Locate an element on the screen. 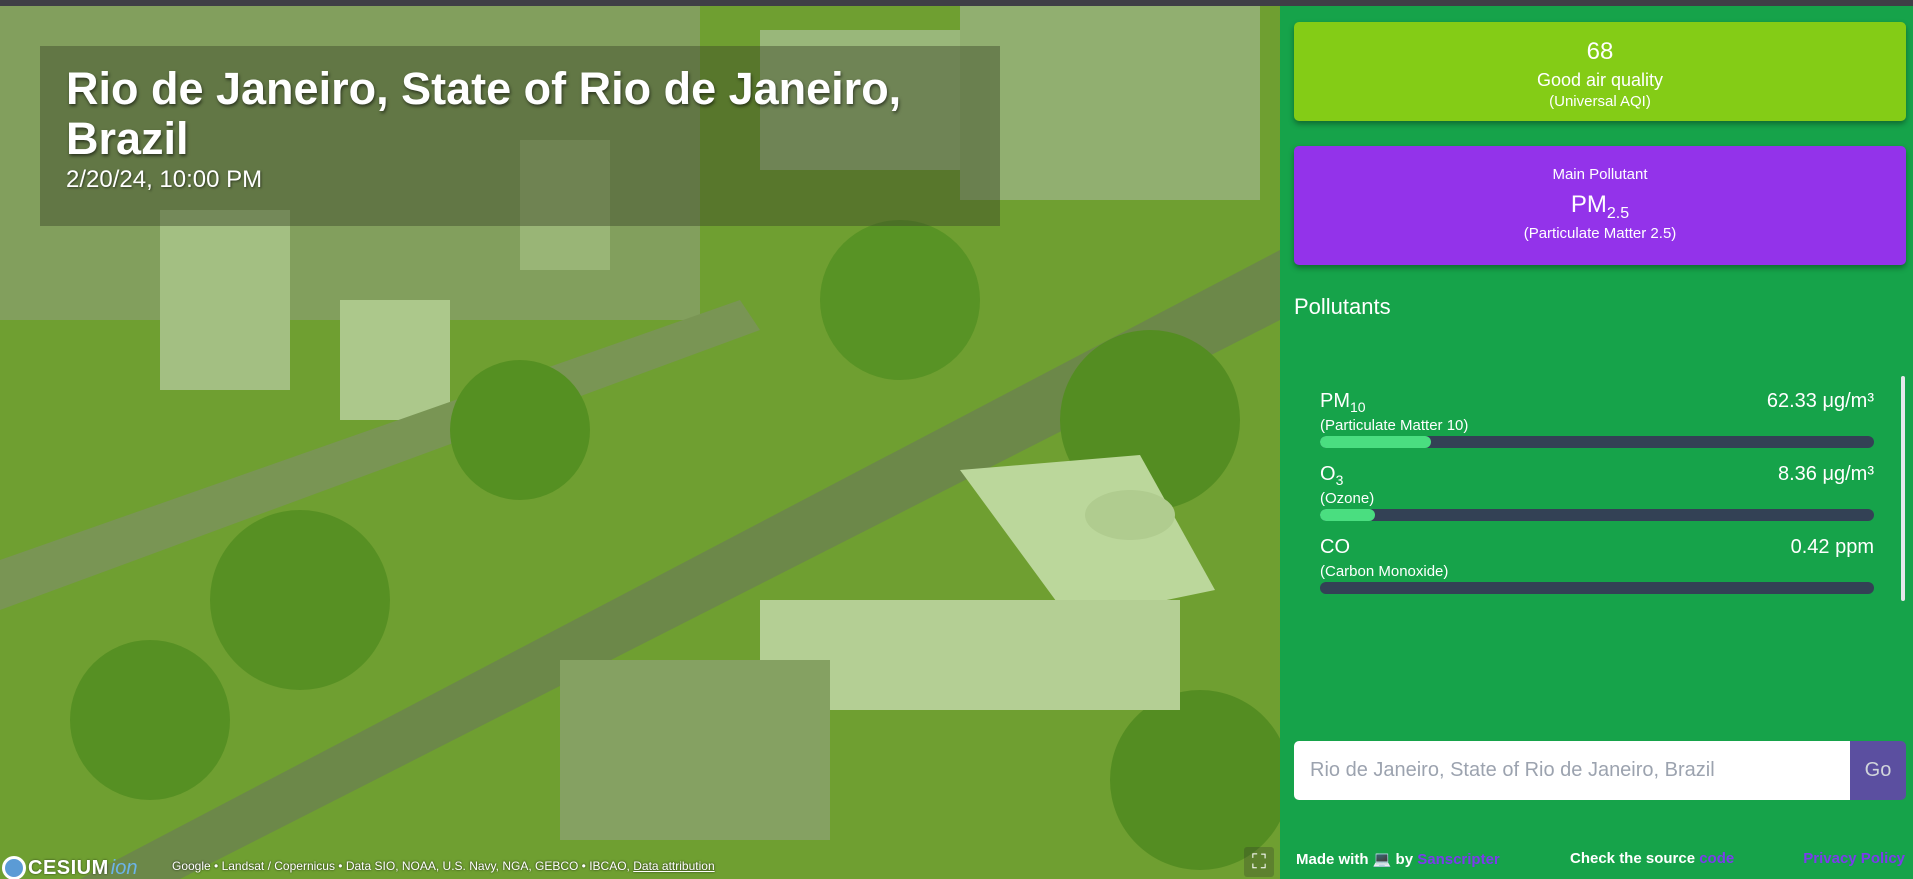  pollutant-symbol-text: CO is located at coordinates (1335, 547).